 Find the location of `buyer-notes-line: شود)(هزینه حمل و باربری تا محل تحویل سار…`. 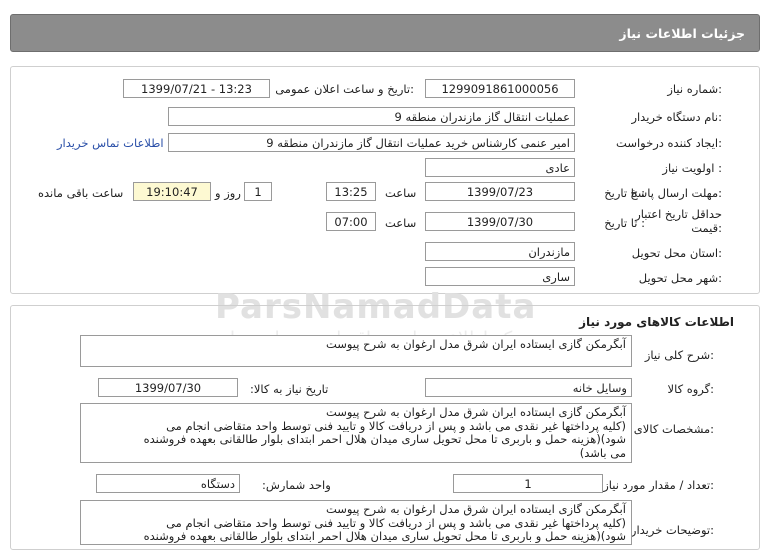

buyer-notes-line: شود)(هزینه حمل و باربری تا محل تحویل سار… is located at coordinates (384, 536).